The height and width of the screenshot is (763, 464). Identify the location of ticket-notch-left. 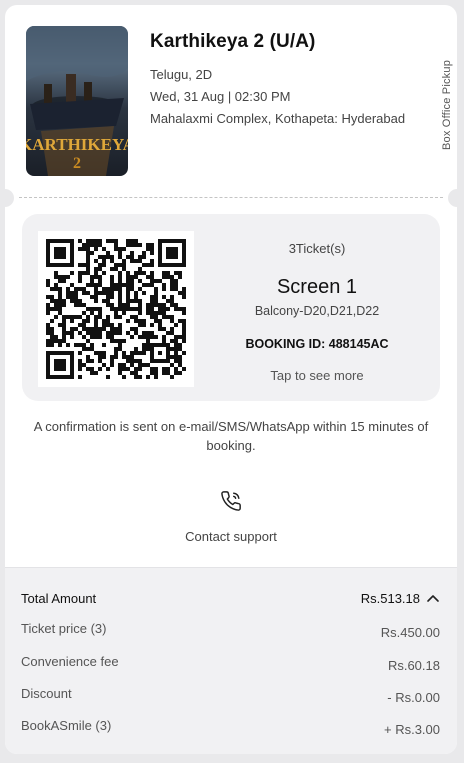
(9, 198).